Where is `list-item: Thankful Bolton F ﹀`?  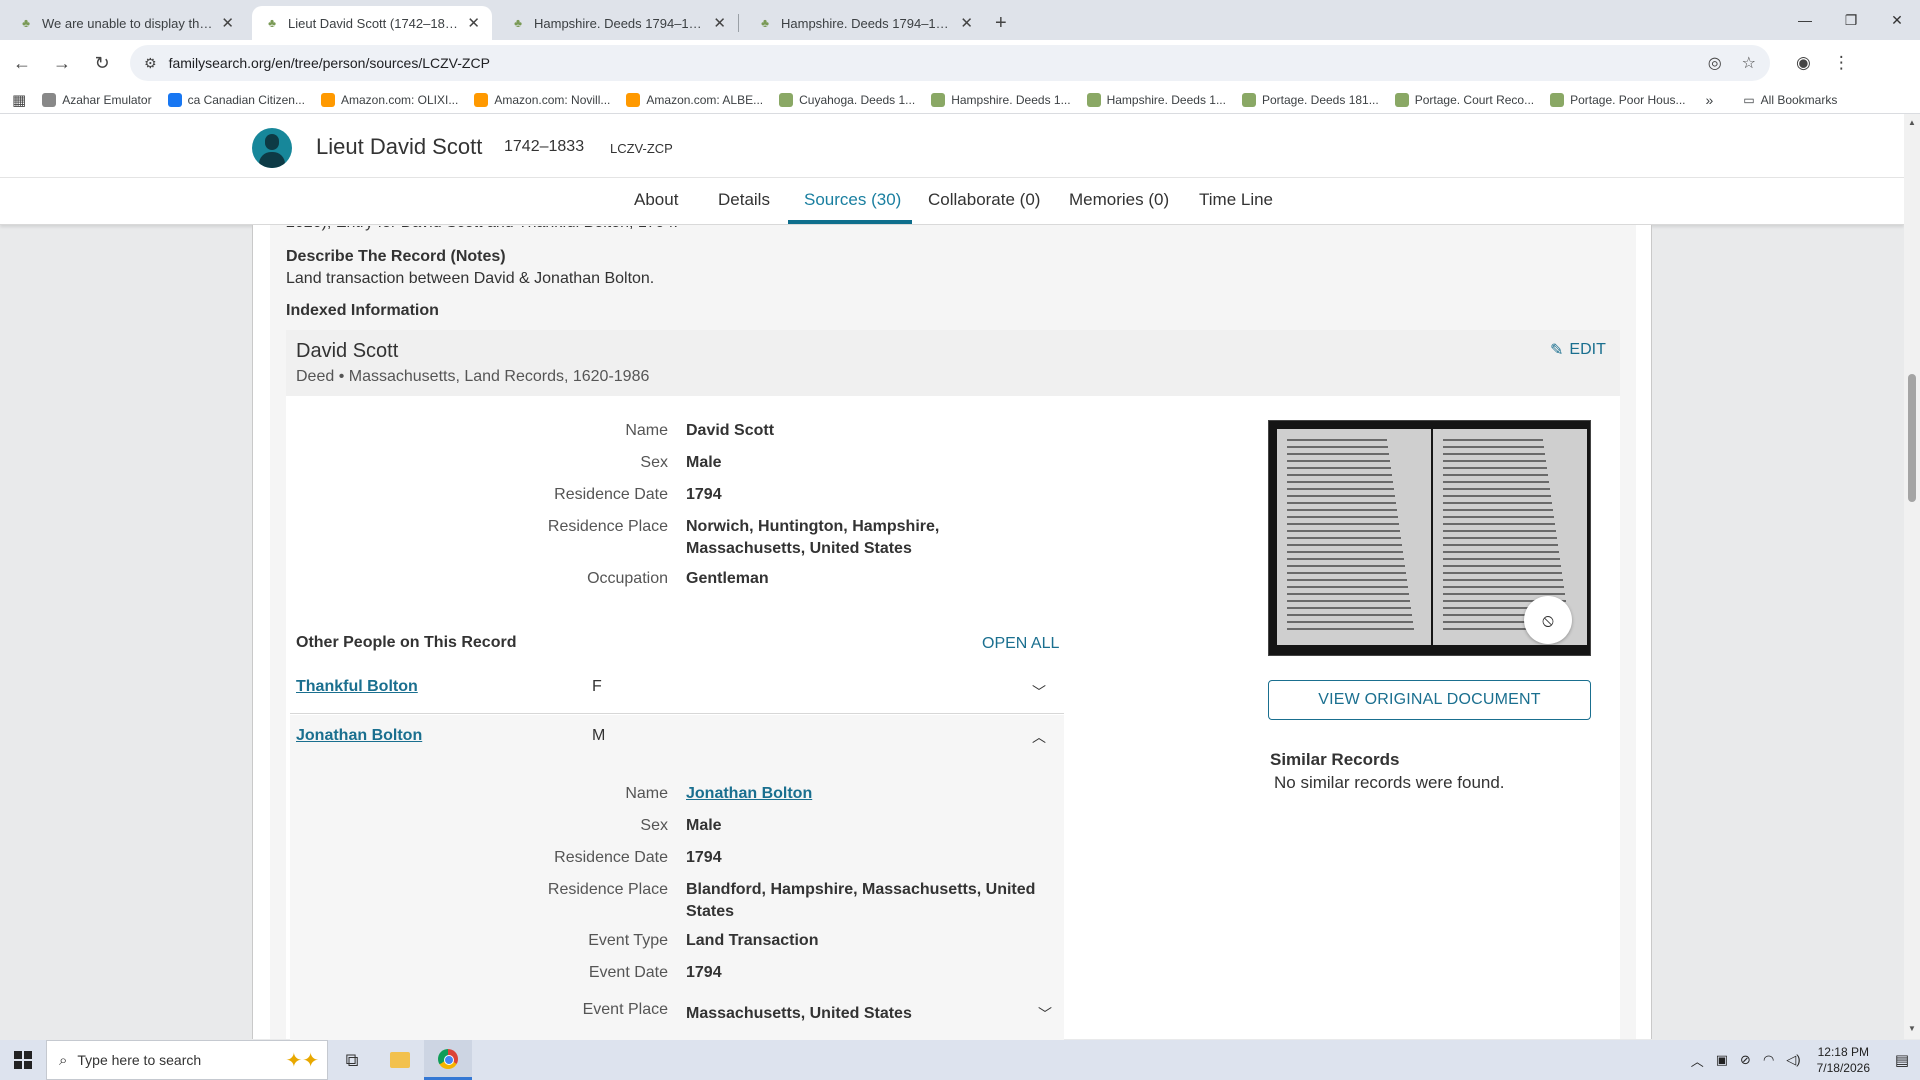
list-item: Thankful Bolton F ﹀ is located at coordinates (677, 690).